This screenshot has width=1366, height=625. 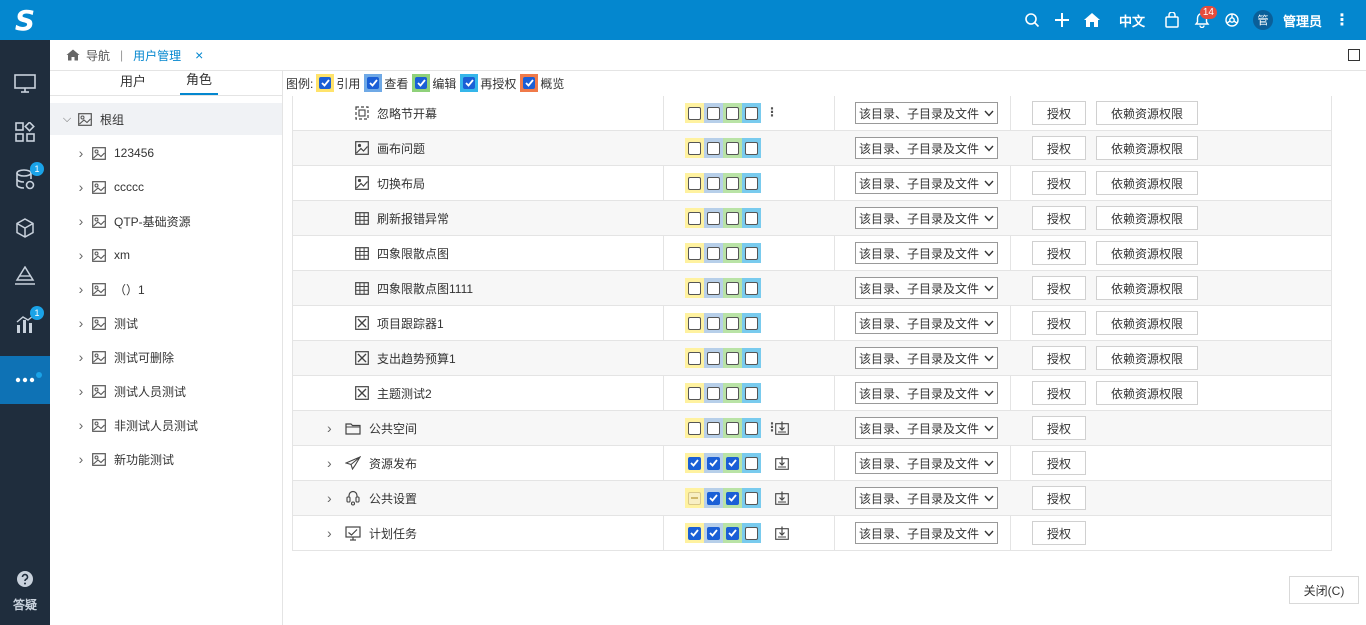 I want to click on app-logo: S, so click(x=25, y=20).